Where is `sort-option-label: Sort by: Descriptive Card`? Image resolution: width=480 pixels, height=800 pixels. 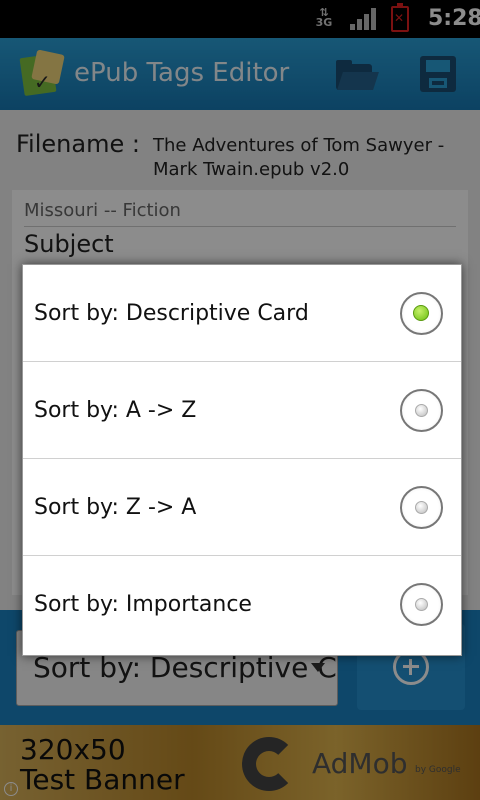 sort-option-label: Sort by: Descriptive Card is located at coordinates (171, 313).